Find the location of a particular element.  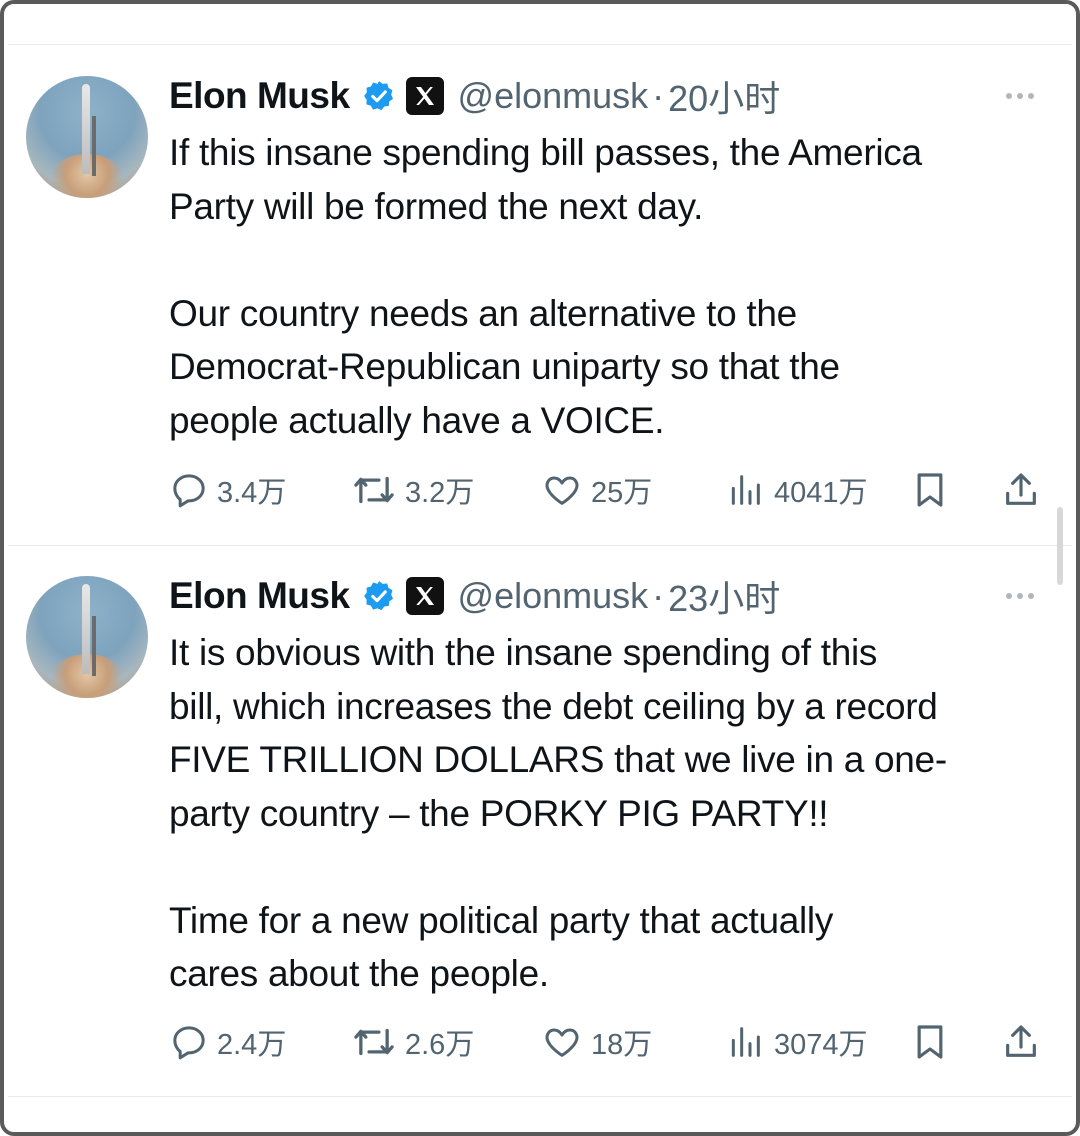

tweet-header: Elon Musk @elonmusk · 23小时 is located at coordinates (474, 597).